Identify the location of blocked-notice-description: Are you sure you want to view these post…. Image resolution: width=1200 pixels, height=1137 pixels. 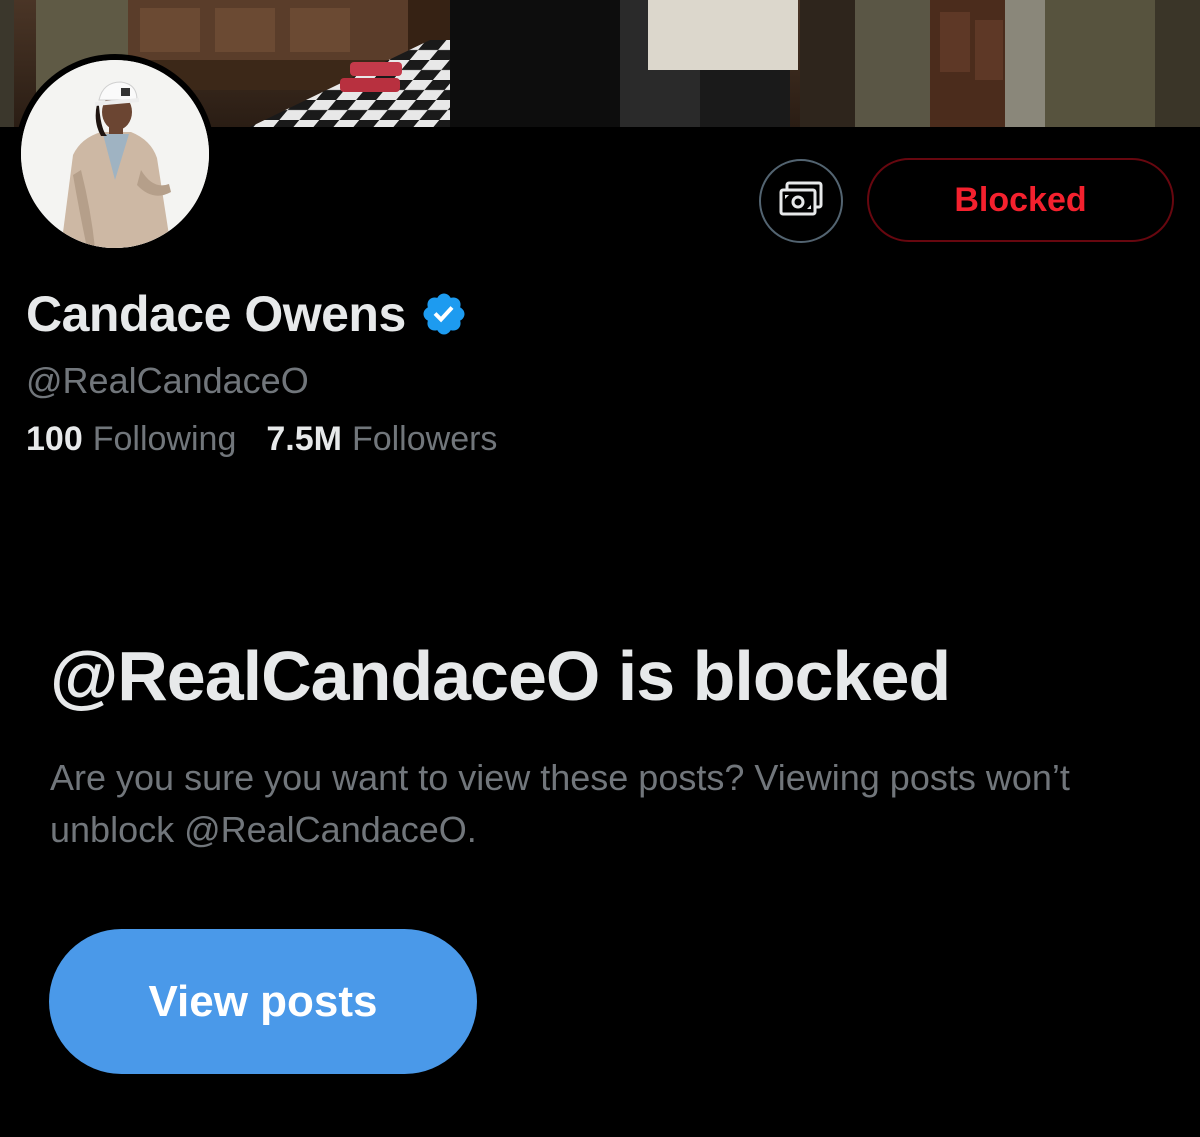
(560, 803).